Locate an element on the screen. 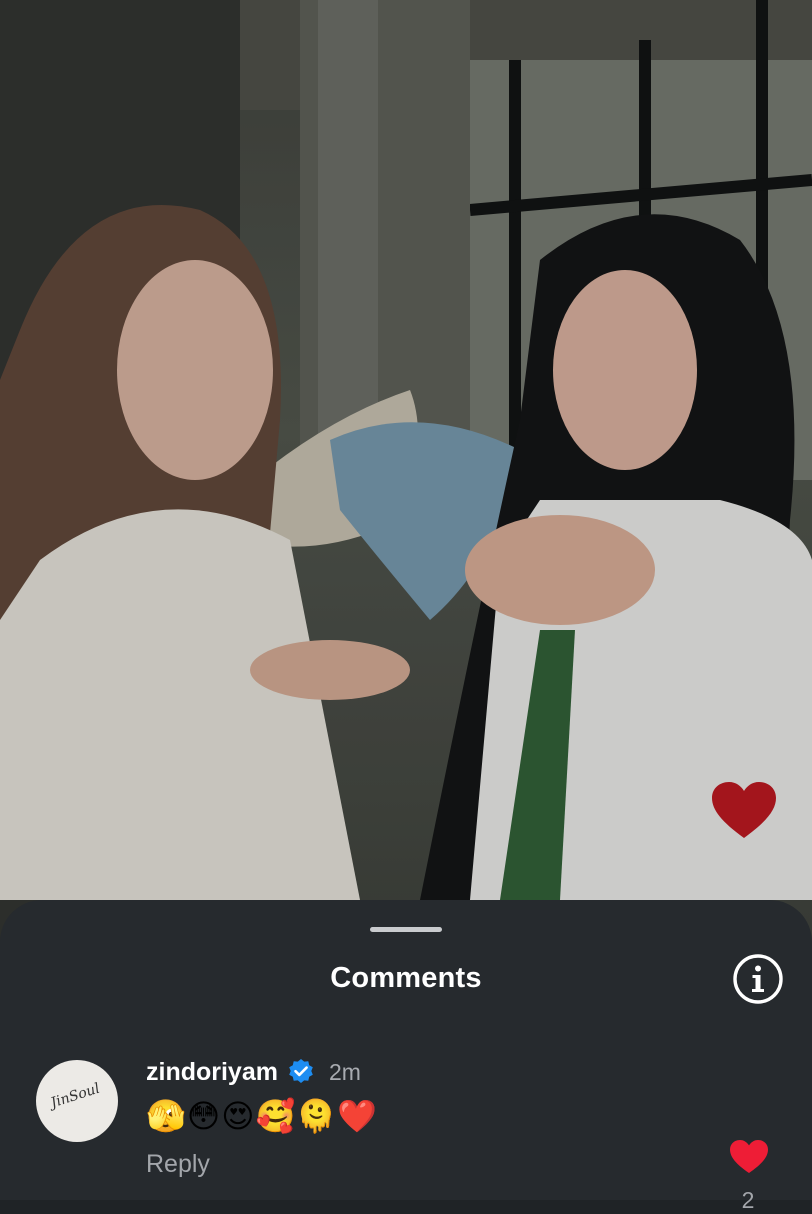 The image size is (812, 1214). reply-button: Reply is located at coordinates (178, 1164).